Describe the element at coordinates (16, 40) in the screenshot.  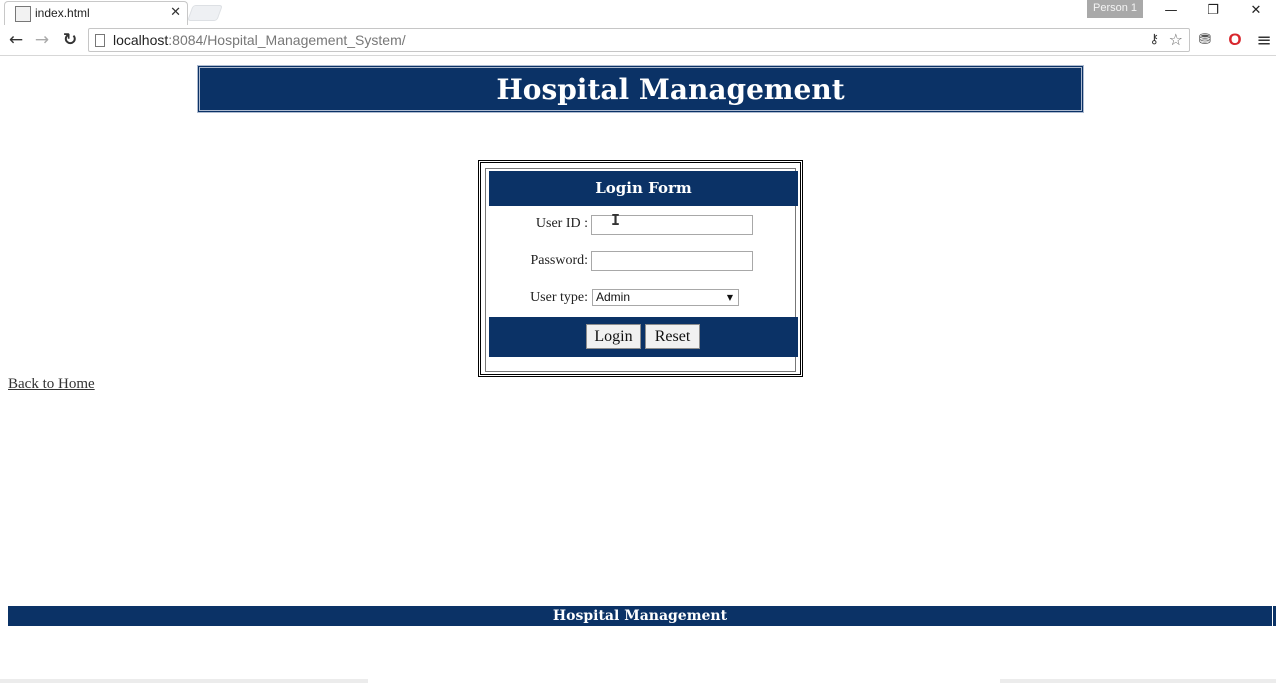
I see `back-arrow-icon: ←` at that location.